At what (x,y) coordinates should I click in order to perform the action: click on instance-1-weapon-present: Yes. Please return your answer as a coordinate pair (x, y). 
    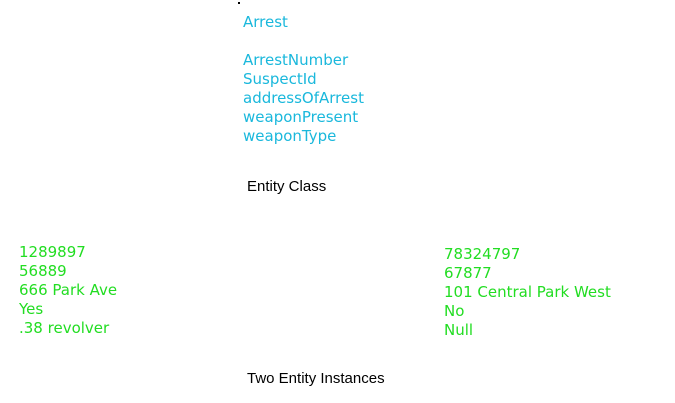
    Looking at the image, I should click on (31, 309).